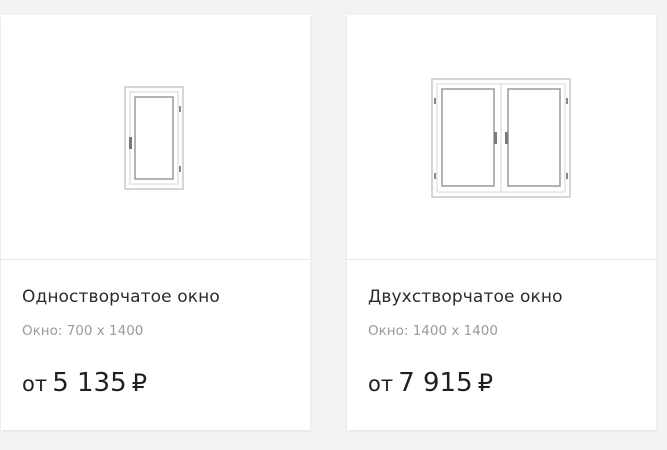  I want to click on double-sash-window-icon, so click(501, 138).